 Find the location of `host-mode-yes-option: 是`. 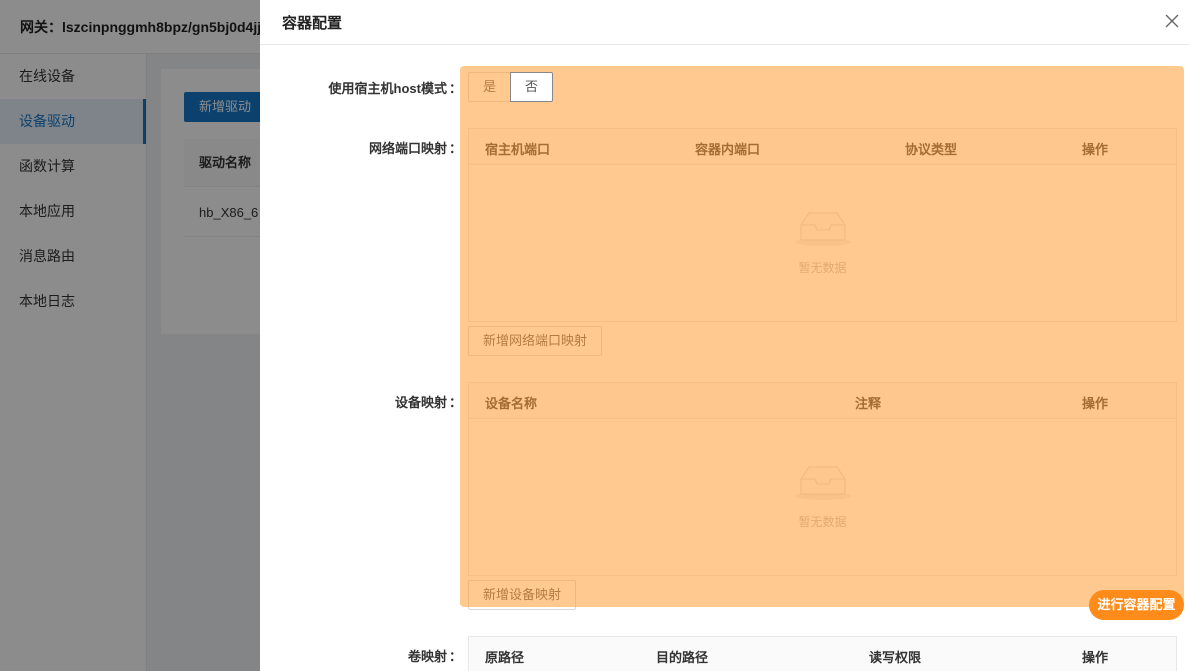

host-mode-yes-option: 是 is located at coordinates (490, 87).